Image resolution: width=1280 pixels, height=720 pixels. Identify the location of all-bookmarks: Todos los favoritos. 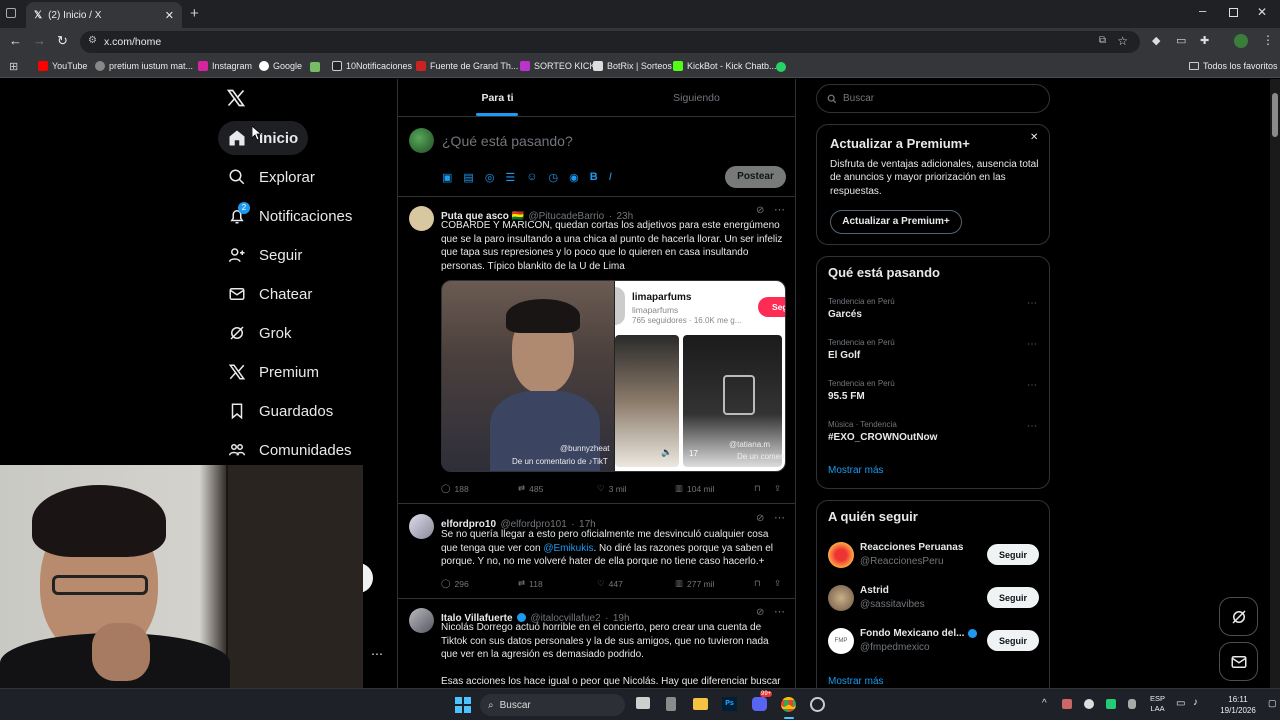
(1233, 66).